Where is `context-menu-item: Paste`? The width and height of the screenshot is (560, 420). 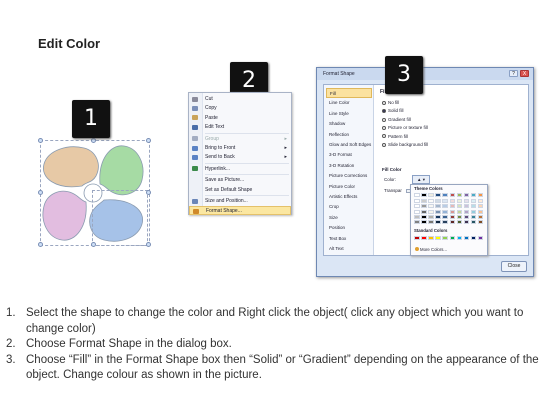
context-menu-item: Paste is located at coordinates (240, 118).